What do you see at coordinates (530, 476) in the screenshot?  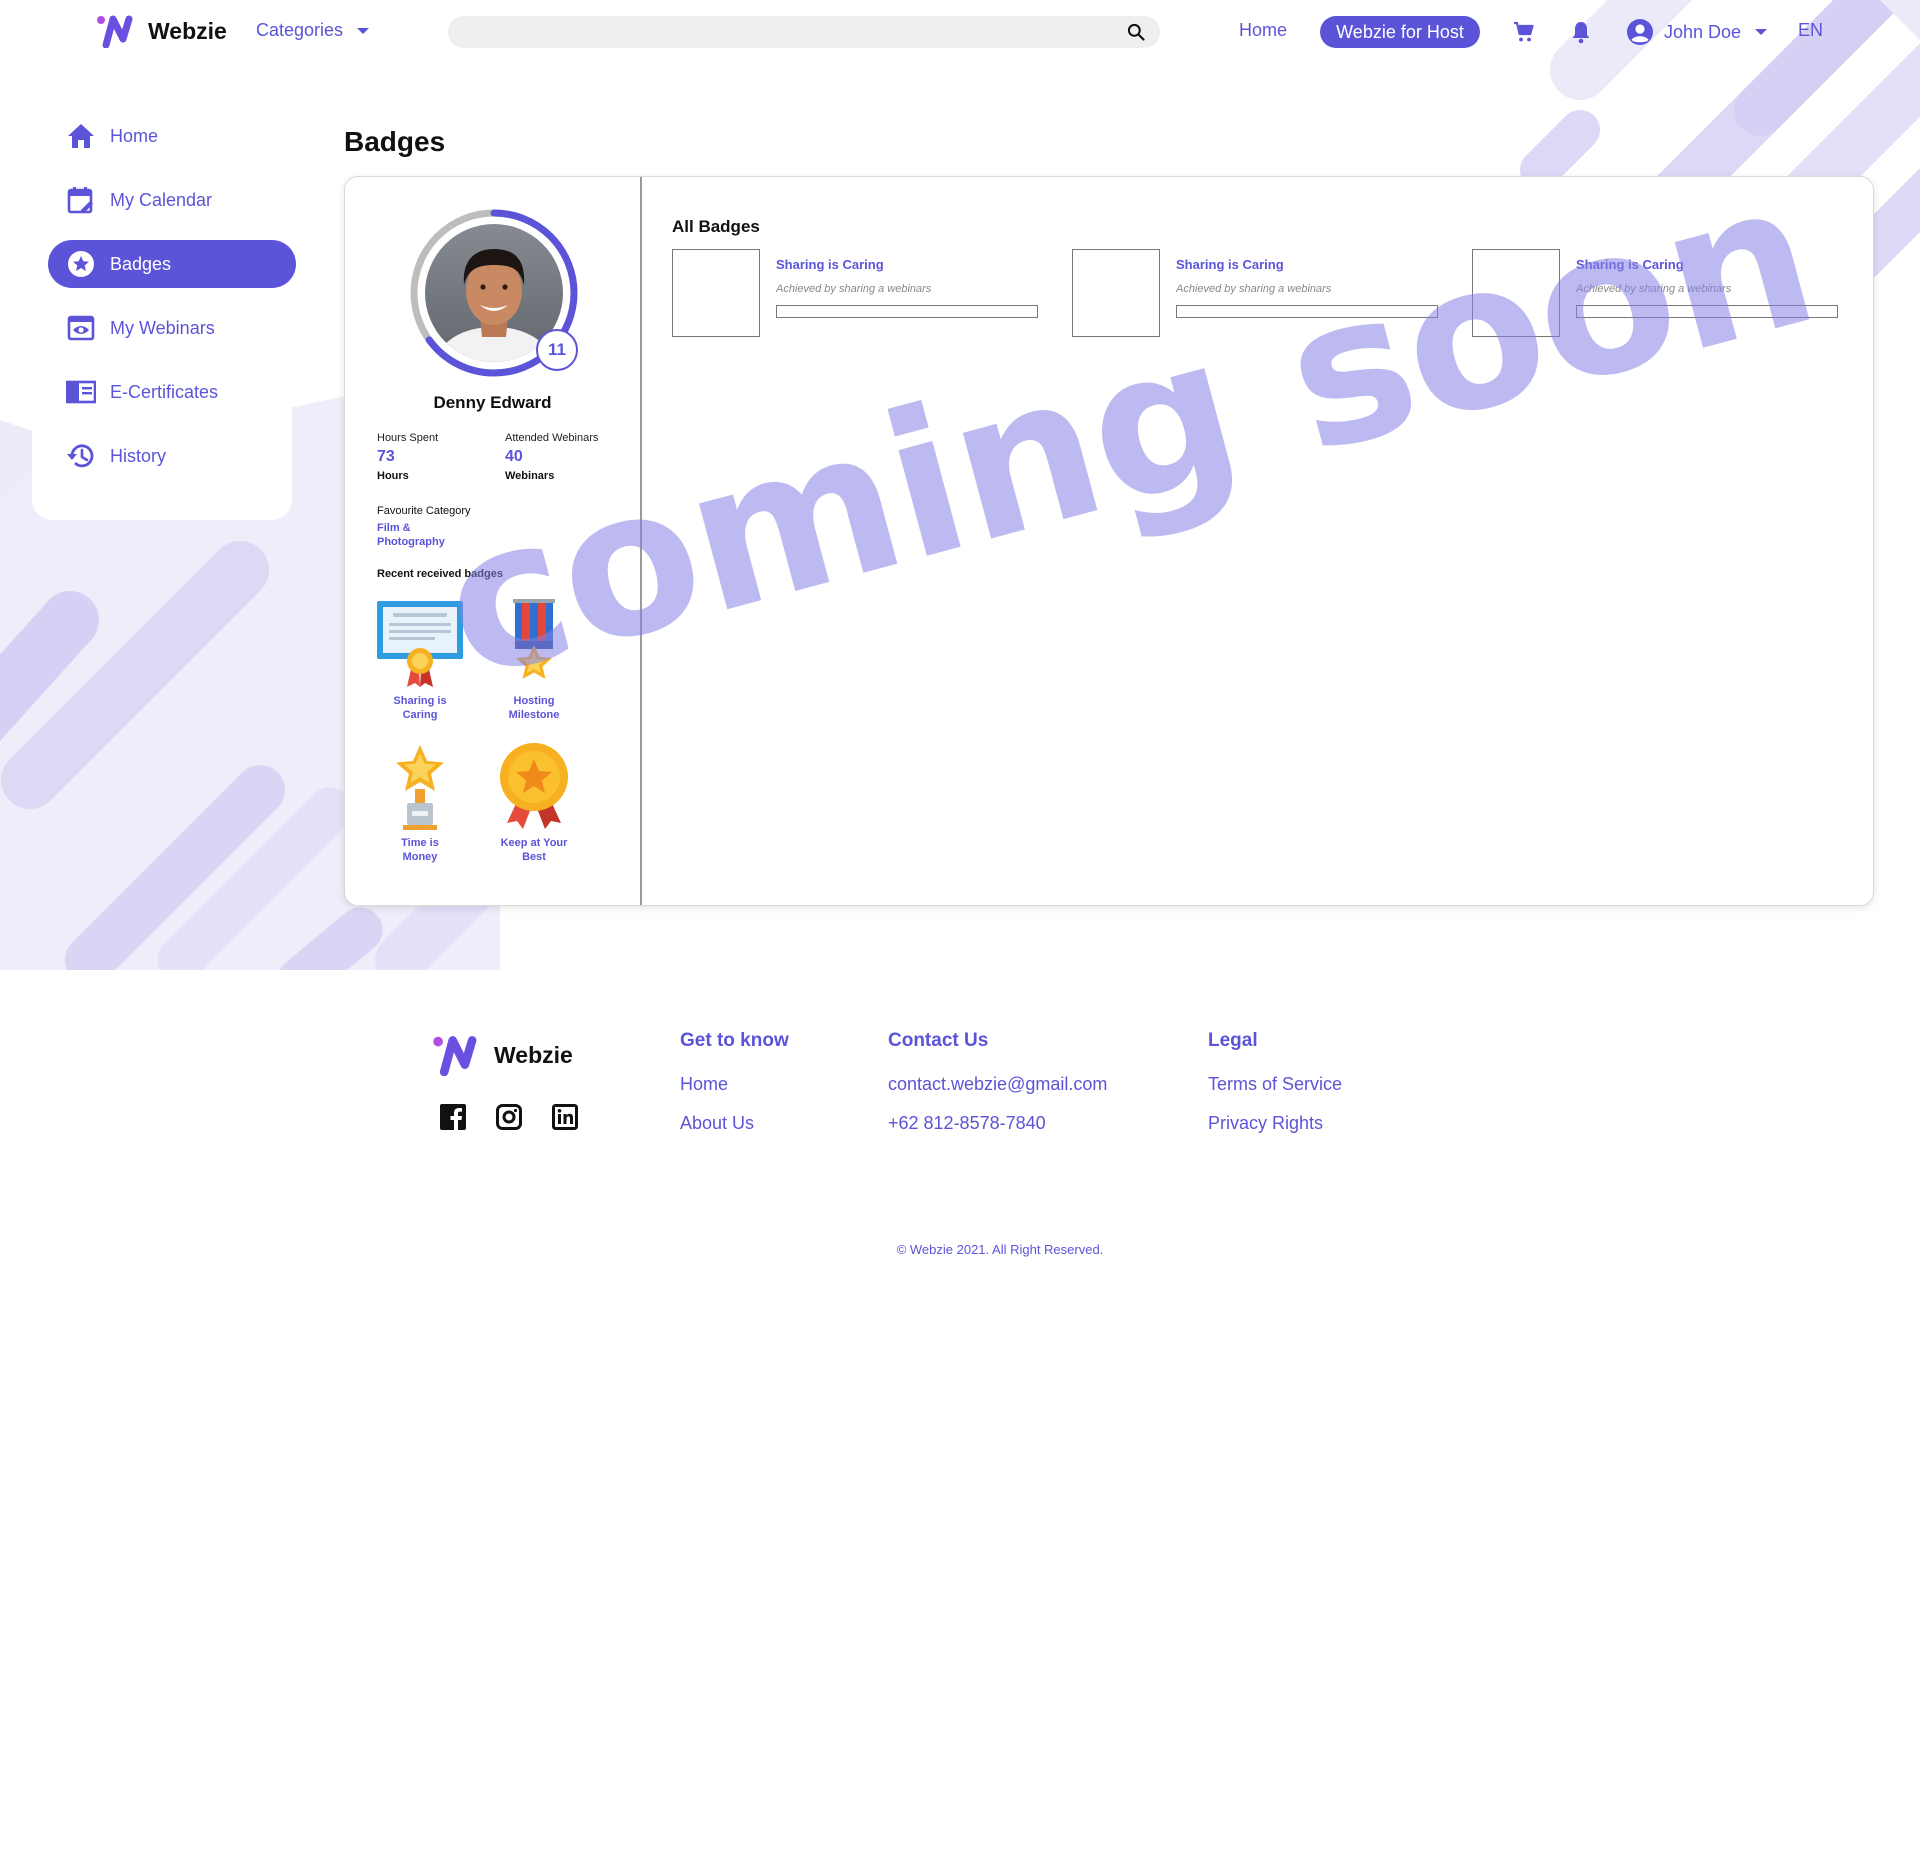 I see `attended-webinars-unit: Webinars` at bounding box center [530, 476].